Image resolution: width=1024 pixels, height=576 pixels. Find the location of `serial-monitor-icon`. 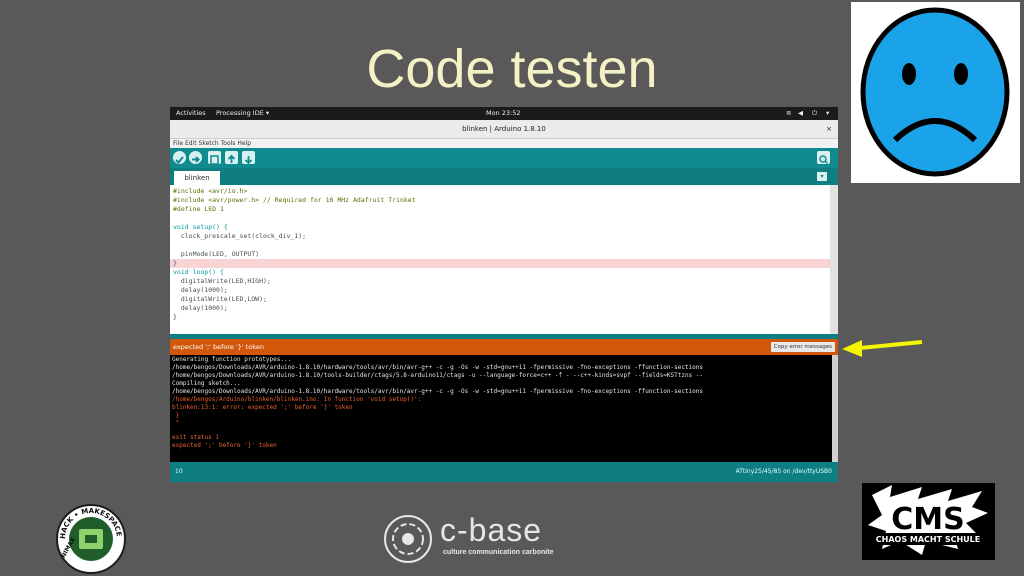

serial-monitor-icon is located at coordinates (823, 158).